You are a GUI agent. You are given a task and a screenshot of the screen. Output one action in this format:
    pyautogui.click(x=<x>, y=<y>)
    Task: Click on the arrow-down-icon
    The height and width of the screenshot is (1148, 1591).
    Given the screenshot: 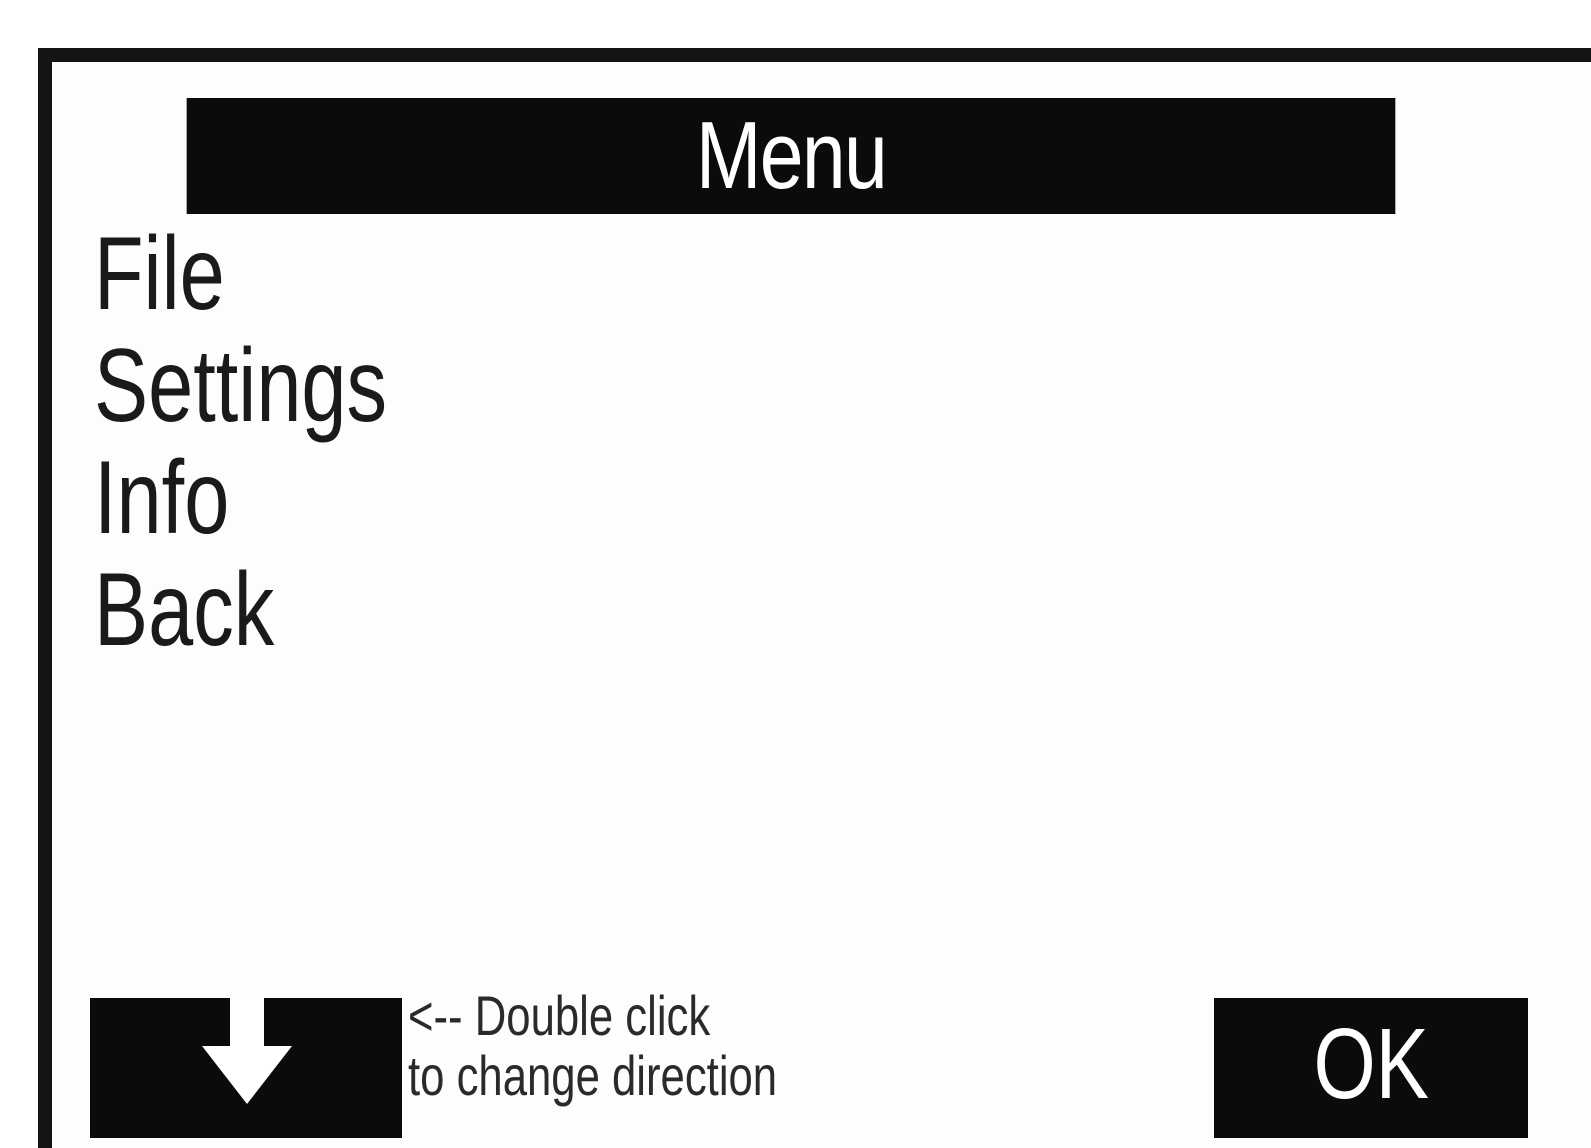 What is the action you would take?
    pyautogui.click(x=247, y=1049)
    